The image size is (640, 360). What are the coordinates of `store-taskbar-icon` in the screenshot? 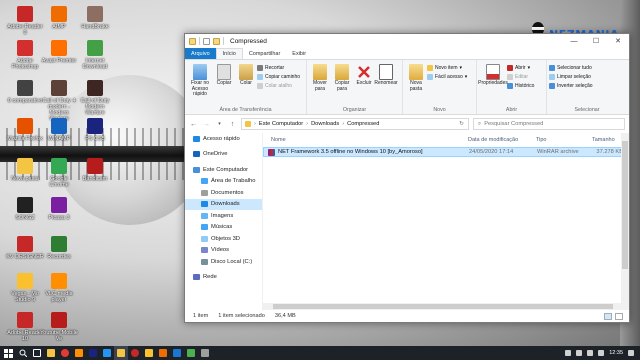 It's located at (177, 353).